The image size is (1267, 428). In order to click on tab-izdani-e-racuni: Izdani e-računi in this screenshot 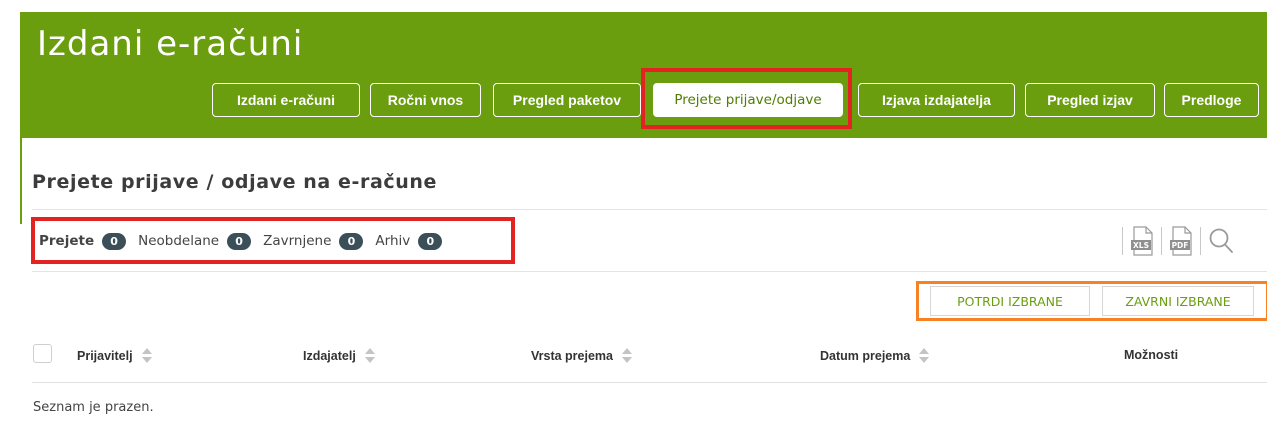, I will do `click(286, 100)`.